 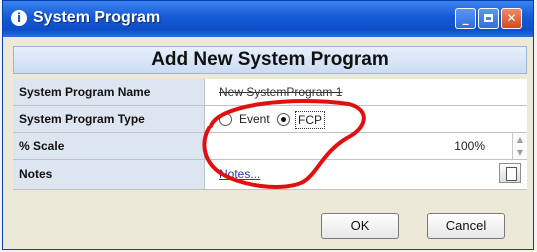 I want to click on spin-up-icon: ▲, so click(x=520, y=139).